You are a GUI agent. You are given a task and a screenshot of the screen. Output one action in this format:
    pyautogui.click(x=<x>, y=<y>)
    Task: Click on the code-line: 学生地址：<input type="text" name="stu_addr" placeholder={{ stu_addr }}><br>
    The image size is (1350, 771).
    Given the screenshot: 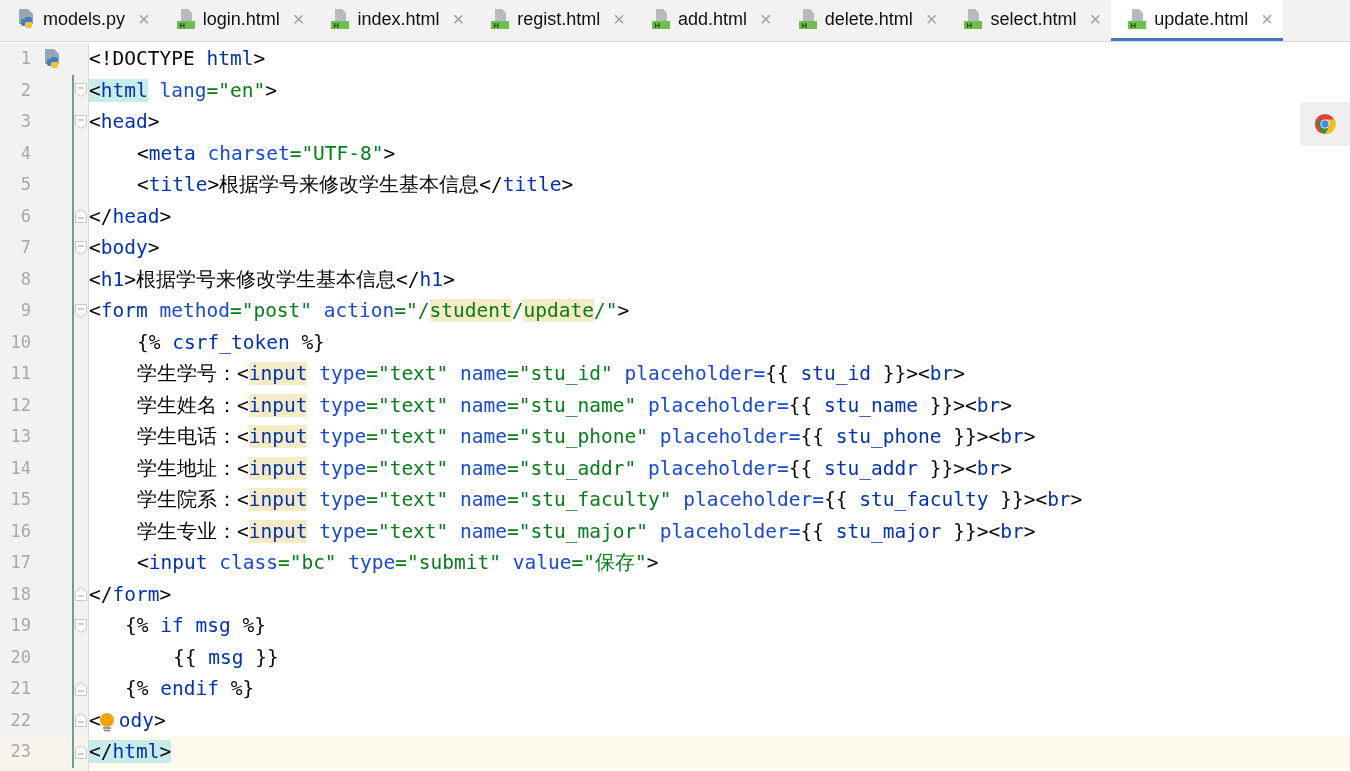 What is the action you would take?
    pyautogui.click(x=574, y=468)
    